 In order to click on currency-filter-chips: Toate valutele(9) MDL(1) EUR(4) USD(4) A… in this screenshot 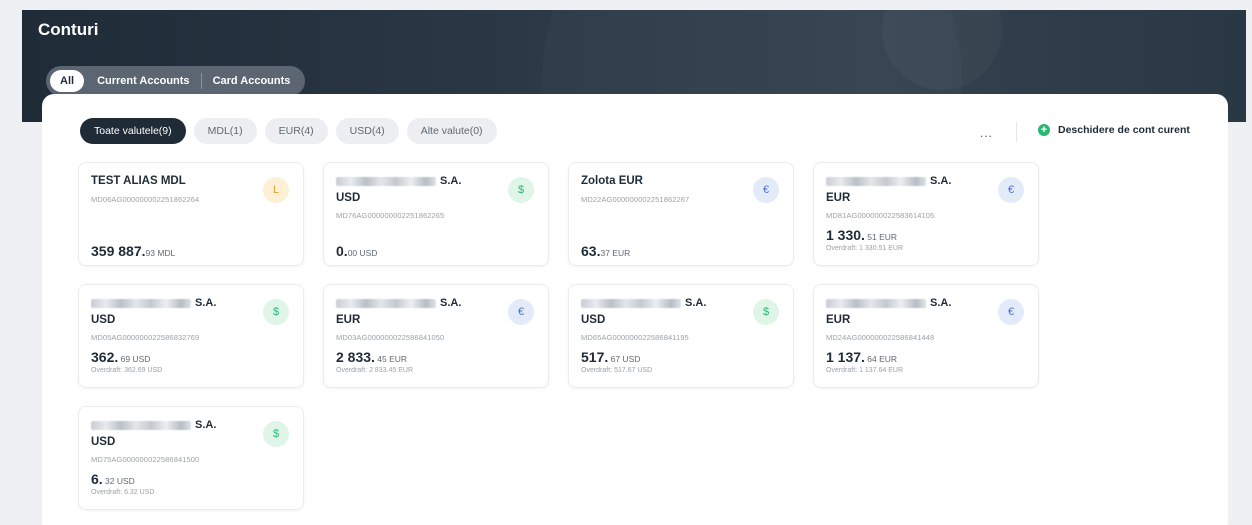, I will do `click(288, 131)`.